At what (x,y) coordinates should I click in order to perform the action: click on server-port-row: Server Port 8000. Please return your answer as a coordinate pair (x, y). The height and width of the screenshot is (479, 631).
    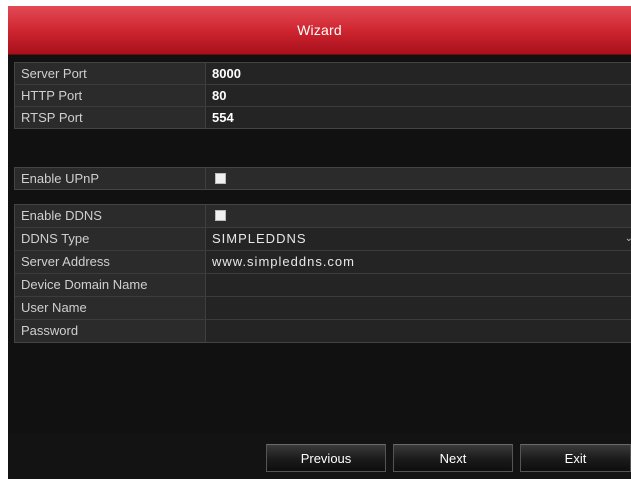
    Looking at the image, I should click on (323, 74).